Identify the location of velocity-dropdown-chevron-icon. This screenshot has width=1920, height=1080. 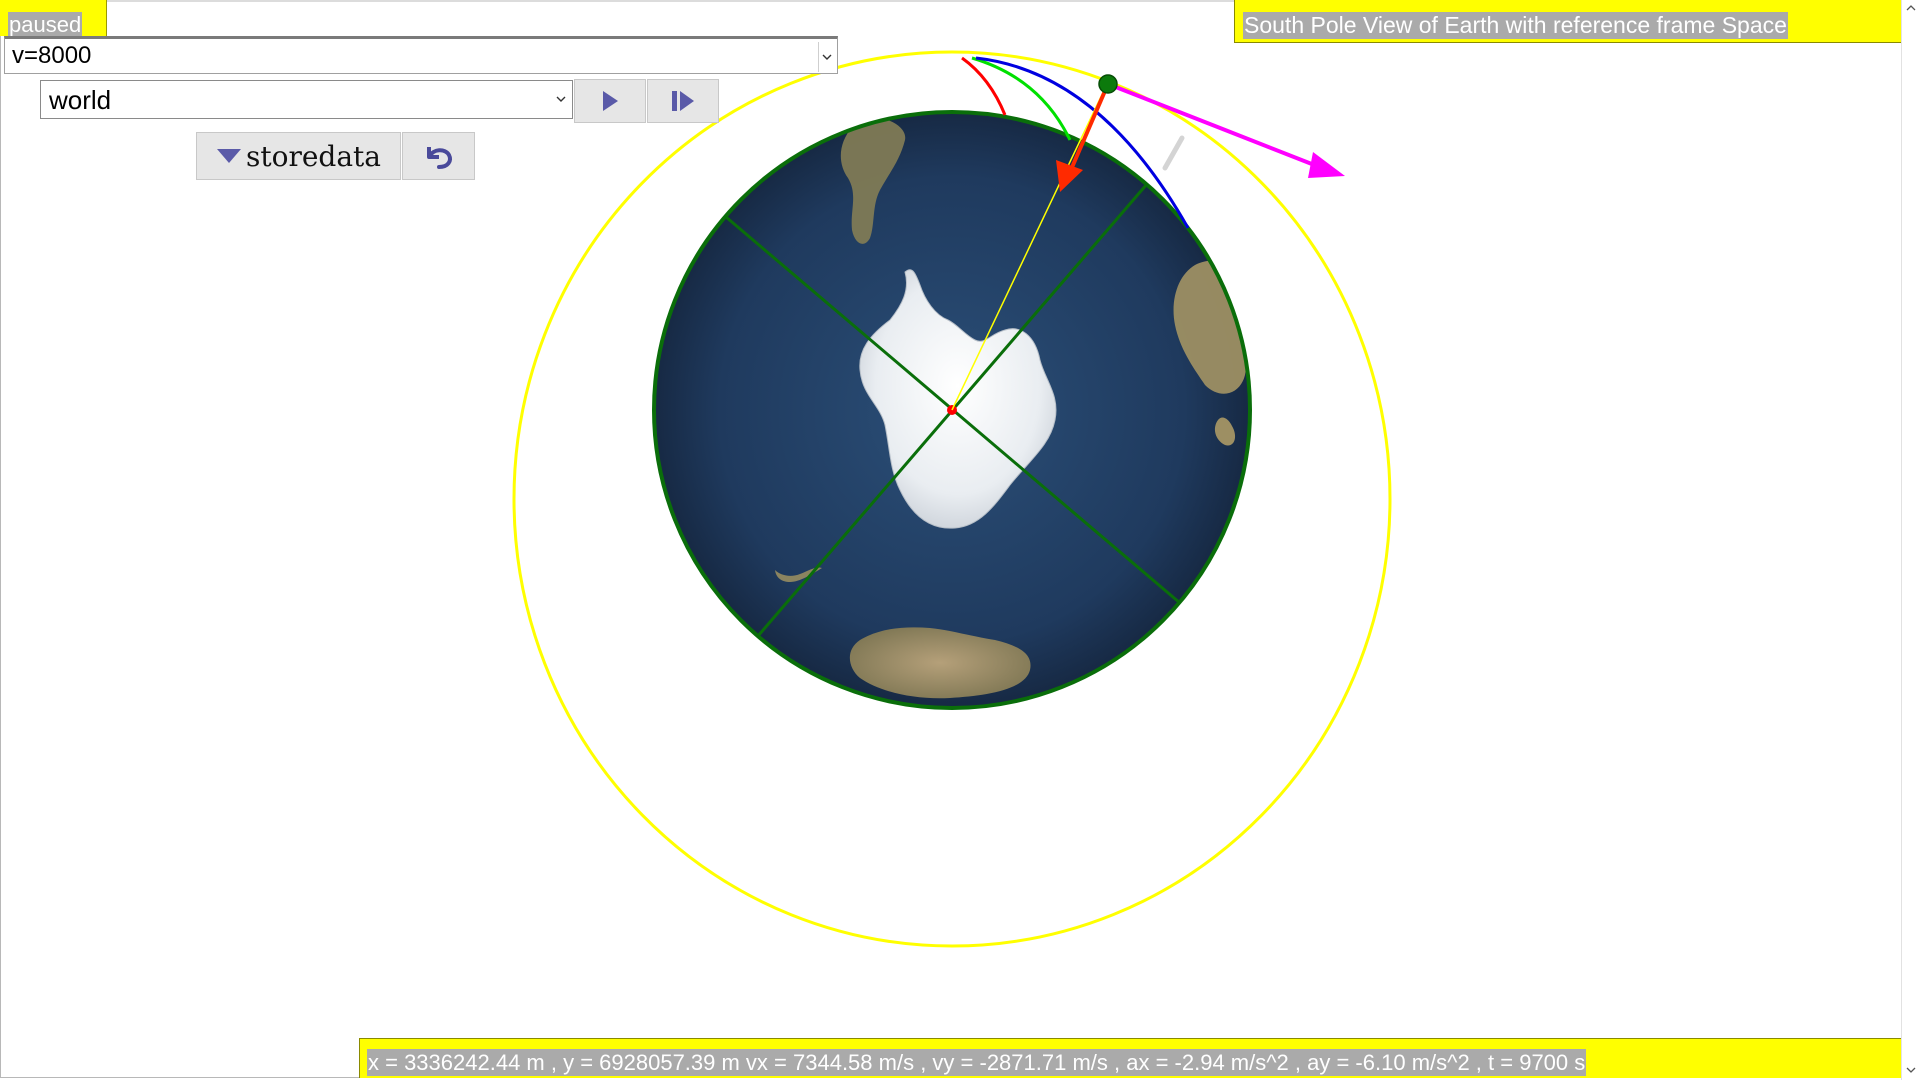
(826, 57).